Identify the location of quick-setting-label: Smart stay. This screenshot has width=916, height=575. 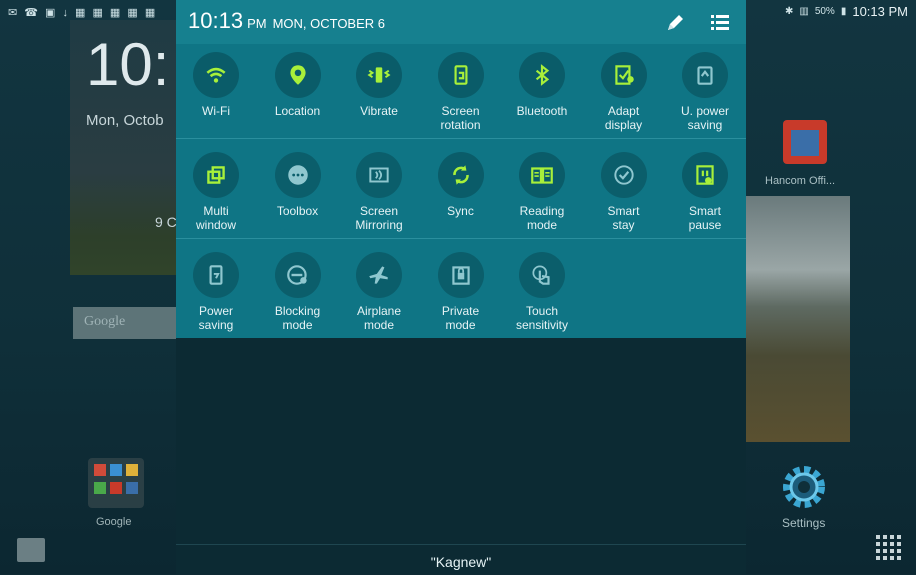
(623, 218).